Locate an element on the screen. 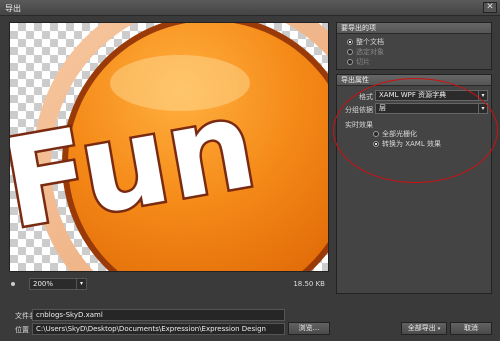  radio-slices: 切片 is located at coordinates (358, 62).